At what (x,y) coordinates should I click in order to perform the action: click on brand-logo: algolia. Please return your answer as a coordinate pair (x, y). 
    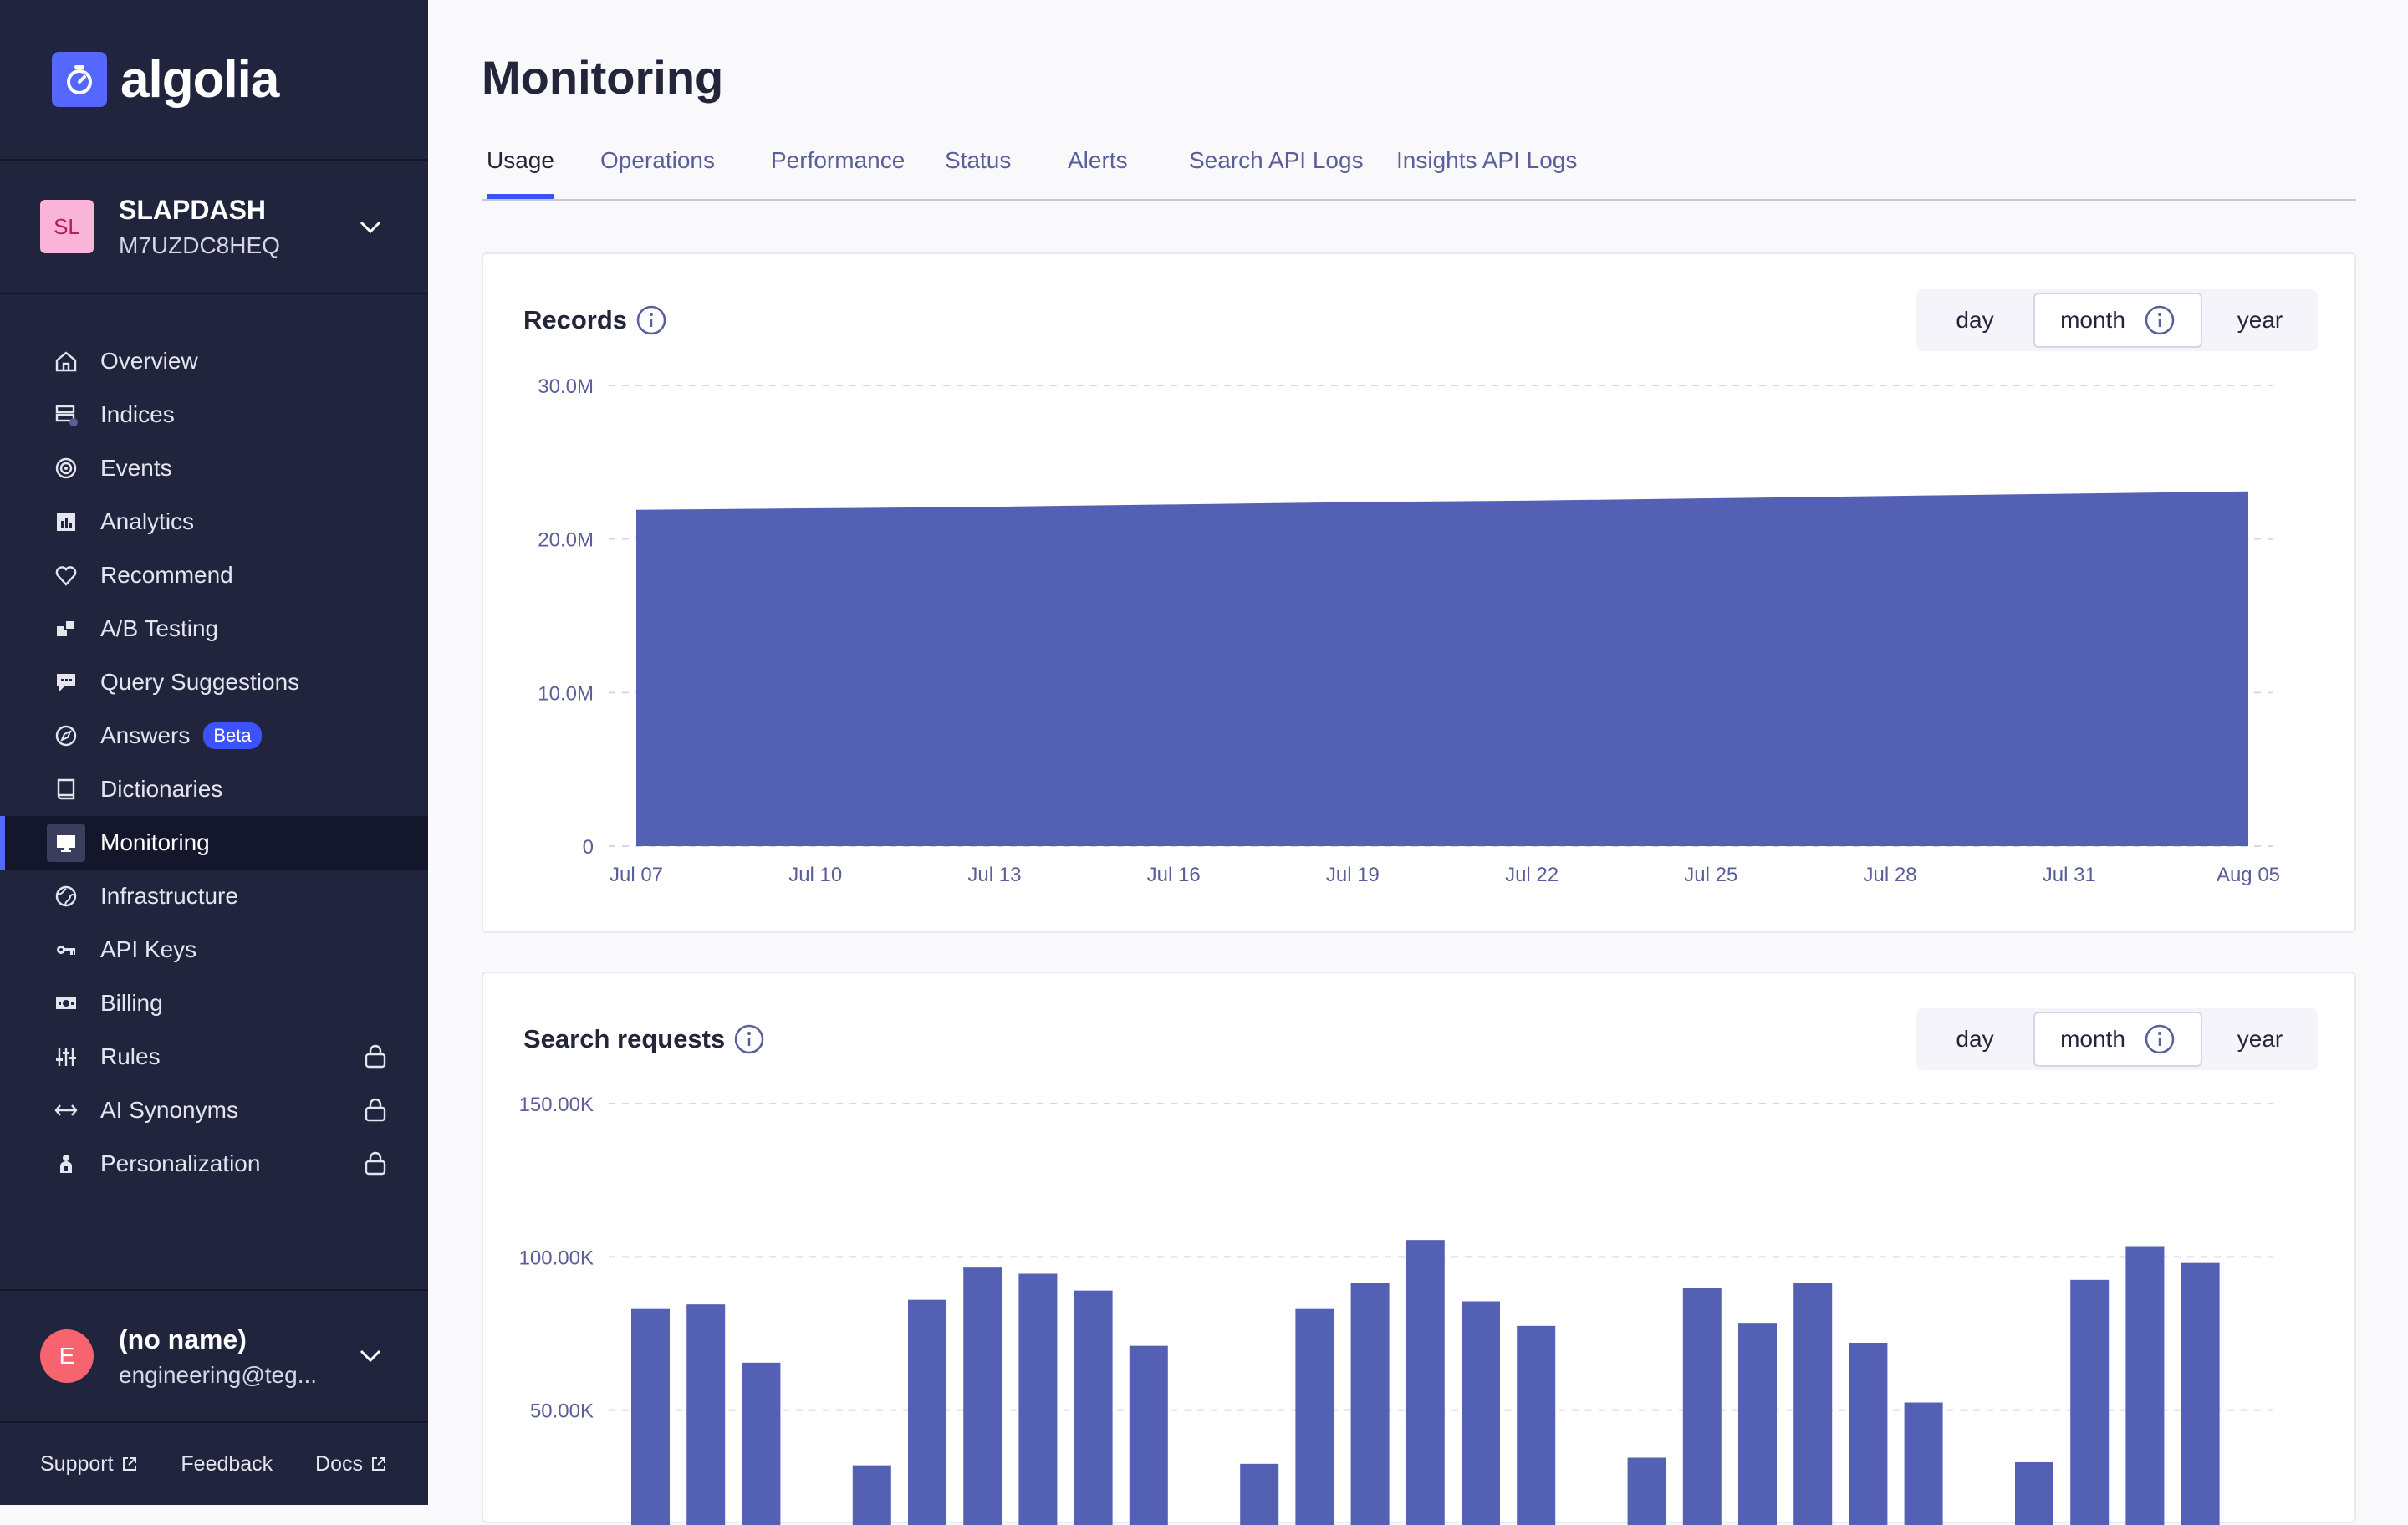
    Looking at the image, I should click on (214, 80).